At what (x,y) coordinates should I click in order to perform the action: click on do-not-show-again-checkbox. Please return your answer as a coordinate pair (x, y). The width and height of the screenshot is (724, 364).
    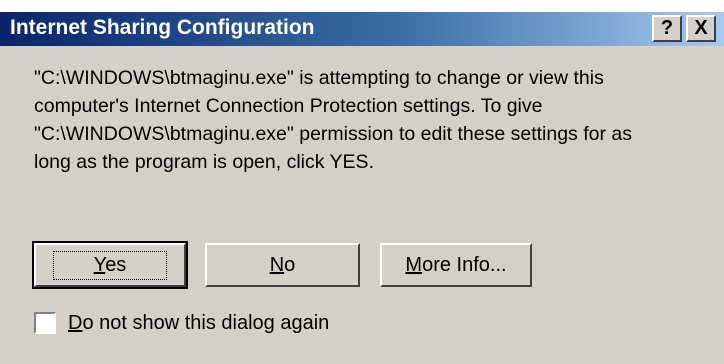
    Looking at the image, I should click on (45, 323).